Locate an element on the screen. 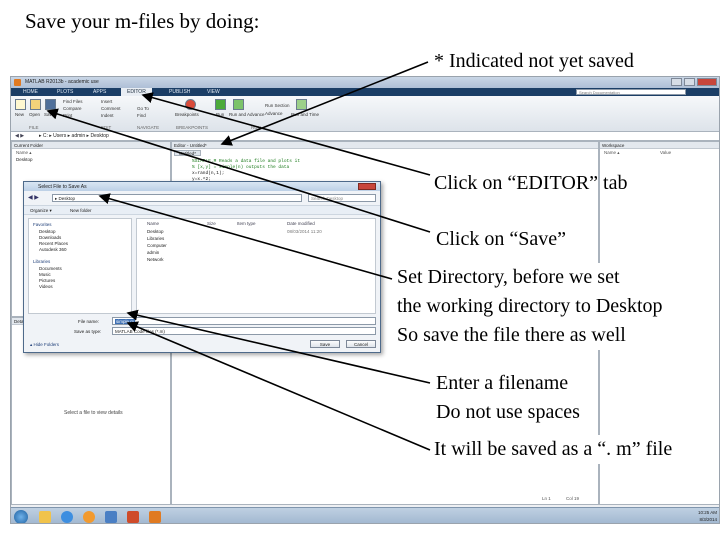 Image resolution: width=720 pixels, height=540 pixels. file-row-name: Libraries is located at coordinates (155, 238).